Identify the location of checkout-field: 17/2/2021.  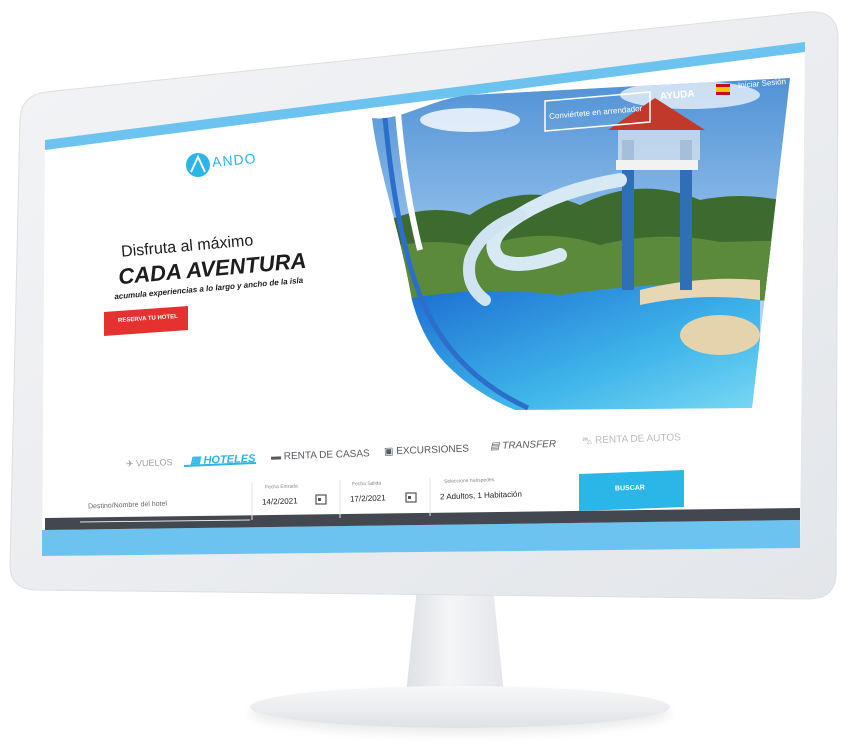
(368, 498).